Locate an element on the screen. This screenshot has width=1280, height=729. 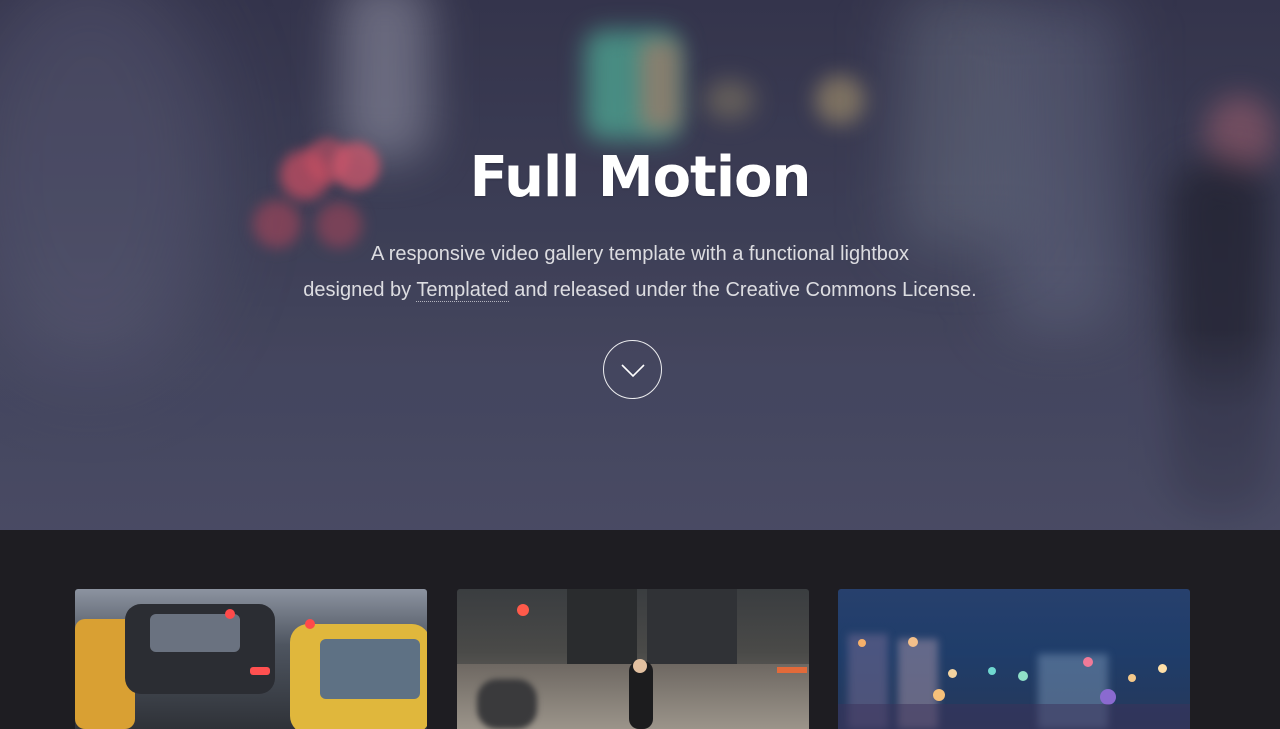
city-bokeh-night-image is located at coordinates (1014, 659).